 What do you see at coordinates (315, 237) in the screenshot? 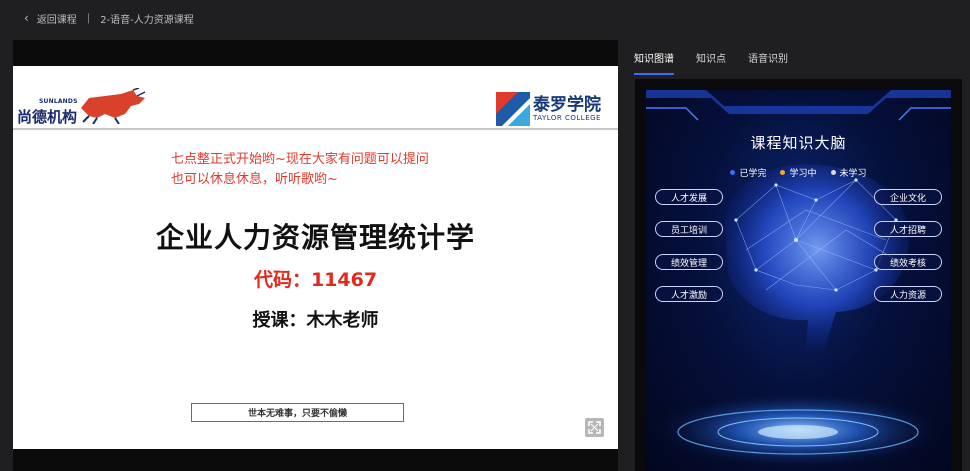
I see `slide-course-title: 企业人力资源管理统计学` at bounding box center [315, 237].